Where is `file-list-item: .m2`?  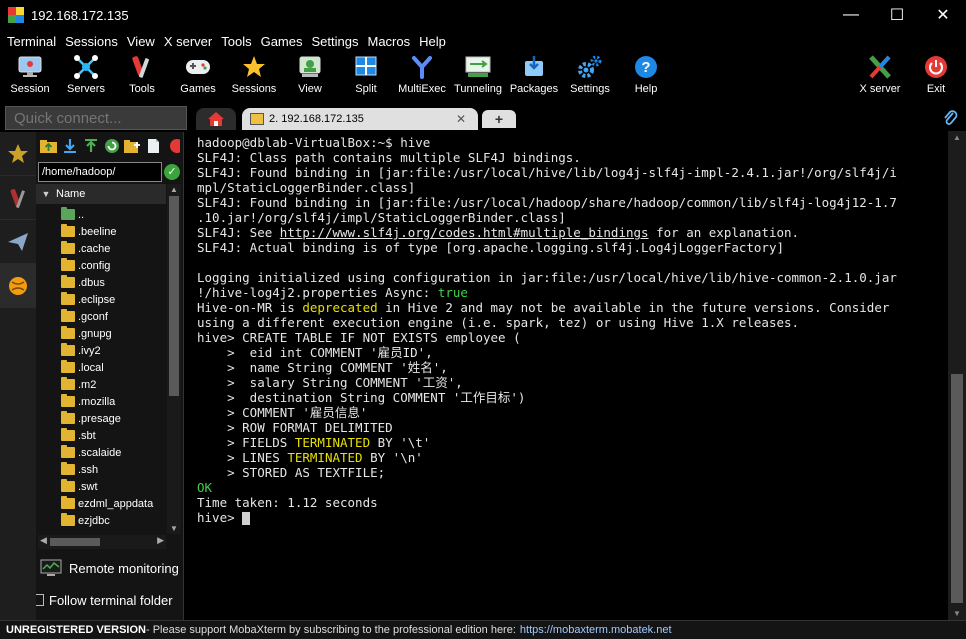
file-list-item: .m2 is located at coordinates (101, 384).